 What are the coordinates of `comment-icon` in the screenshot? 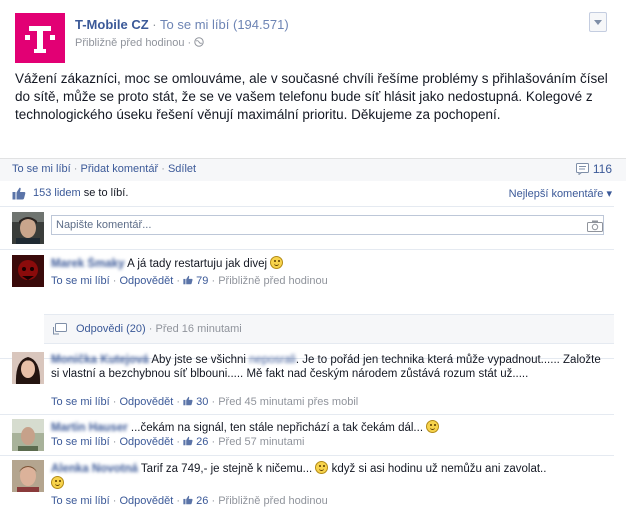 It's located at (582, 169).